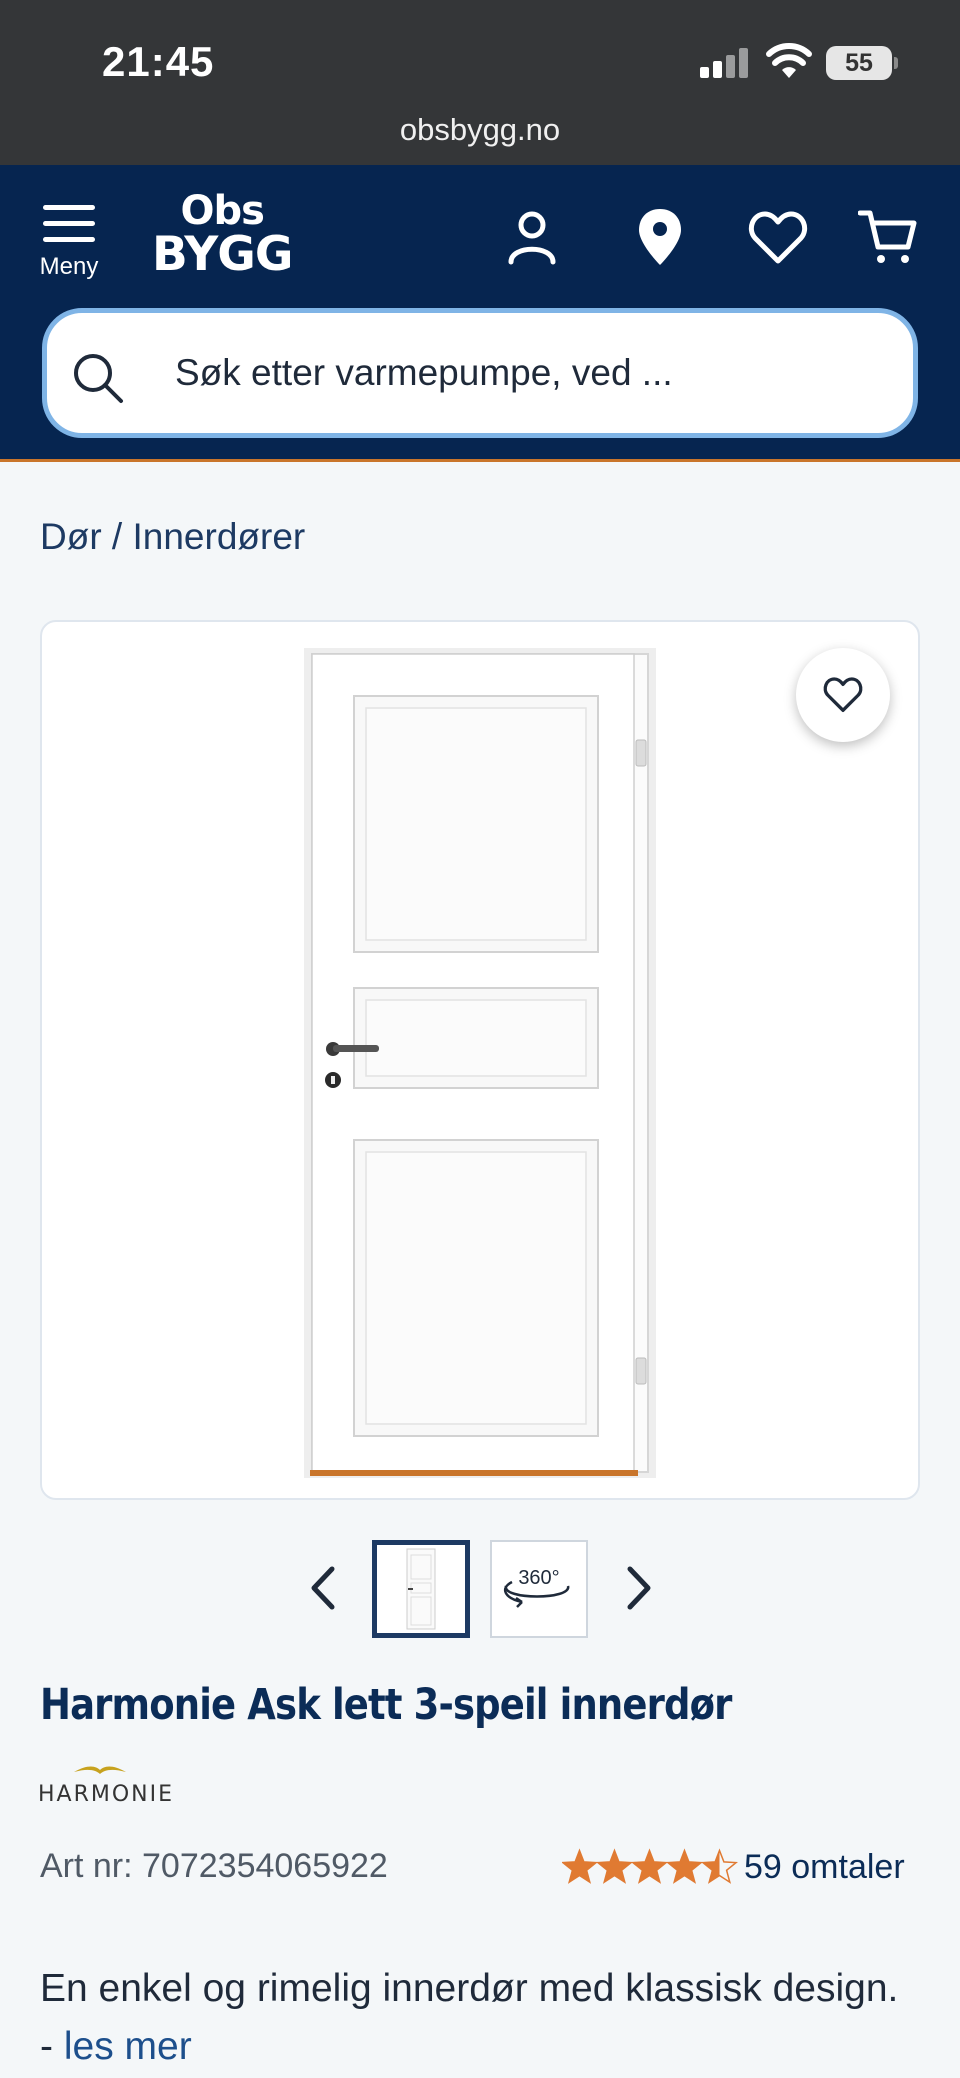 The image size is (960, 2078). What do you see at coordinates (637, 1588) in the screenshot?
I see `chevron-right-icon` at bounding box center [637, 1588].